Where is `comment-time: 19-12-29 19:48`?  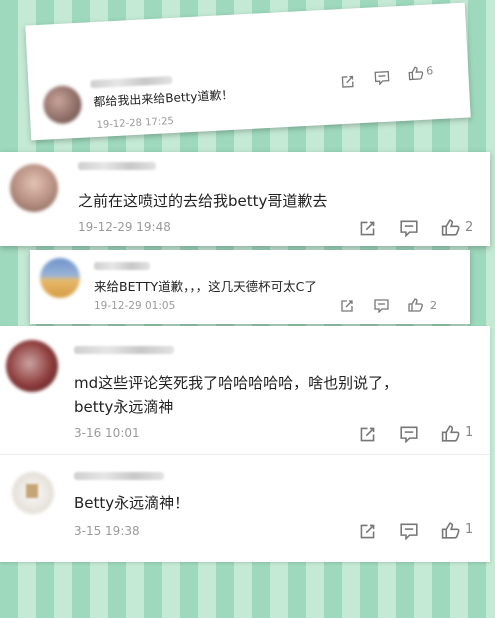 comment-time: 19-12-29 19:48 is located at coordinates (124, 227).